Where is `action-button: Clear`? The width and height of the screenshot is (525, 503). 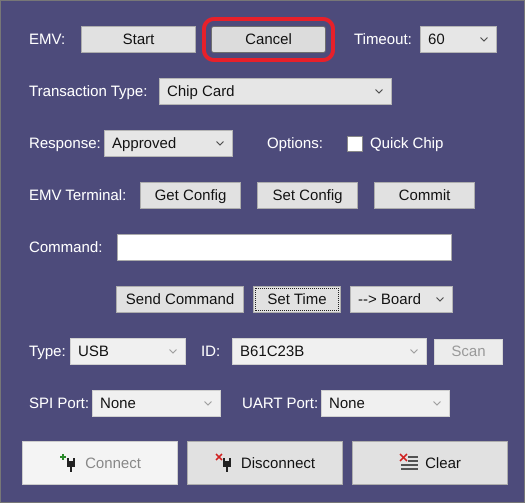 action-button: Clear is located at coordinates (430, 463).